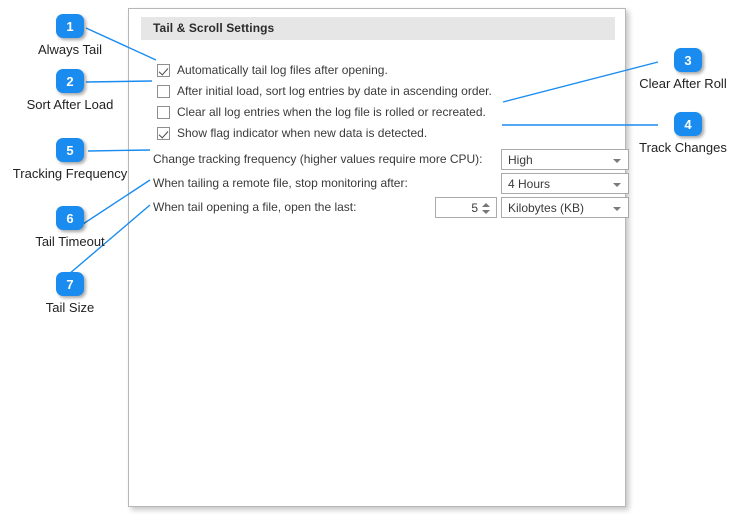 This screenshot has width=748, height=516. What do you see at coordinates (546, 208) in the screenshot?
I see `combo-value-tail-size-unit: Kilobytes (KB)` at bounding box center [546, 208].